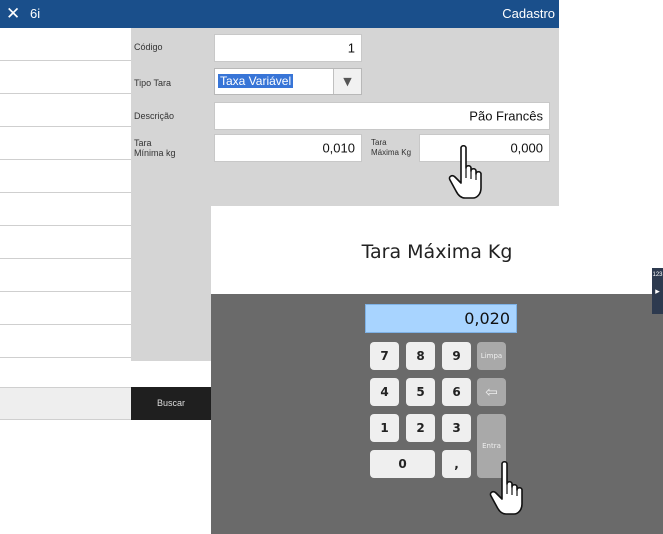 The height and width of the screenshot is (534, 663). What do you see at coordinates (288, 148) in the screenshot?
I see `tara-minima-field: 0,010` at bounding box center [288, 148].